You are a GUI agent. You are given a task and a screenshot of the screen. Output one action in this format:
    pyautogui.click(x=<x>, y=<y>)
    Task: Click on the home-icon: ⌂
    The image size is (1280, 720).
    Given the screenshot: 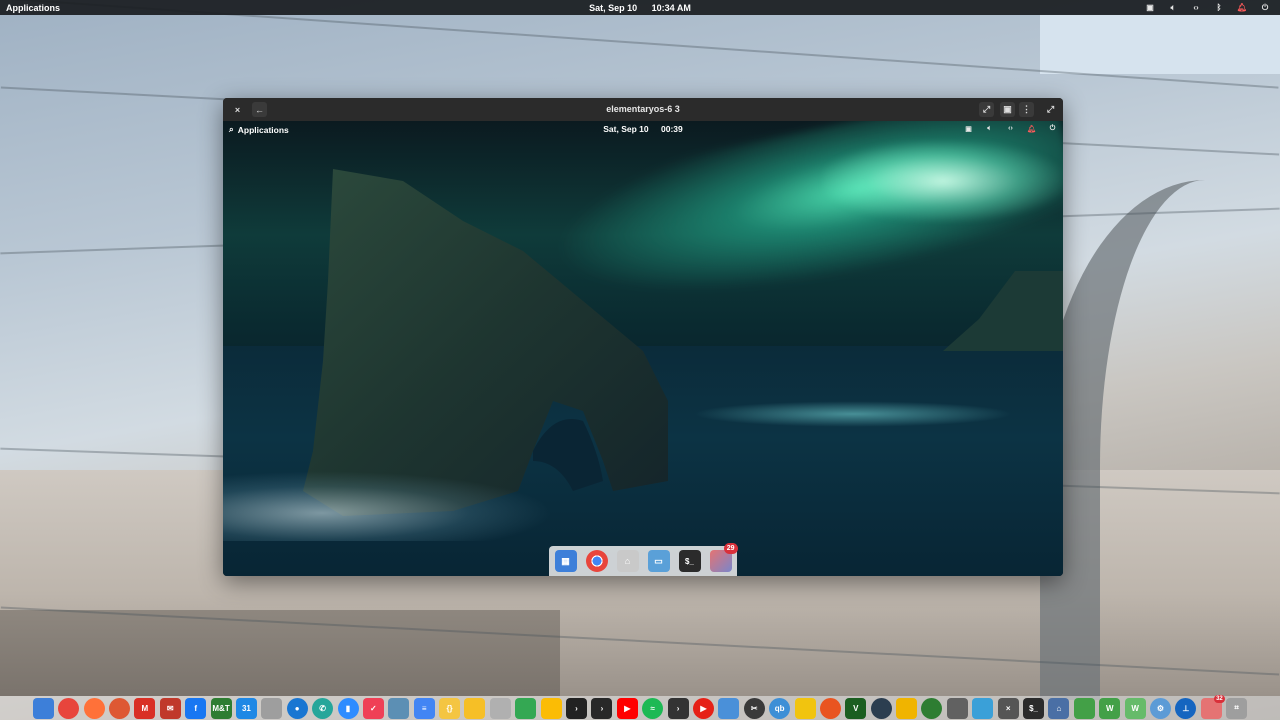 What is the action you would take?
    pyautogui.click(x=1059, y=708)
    